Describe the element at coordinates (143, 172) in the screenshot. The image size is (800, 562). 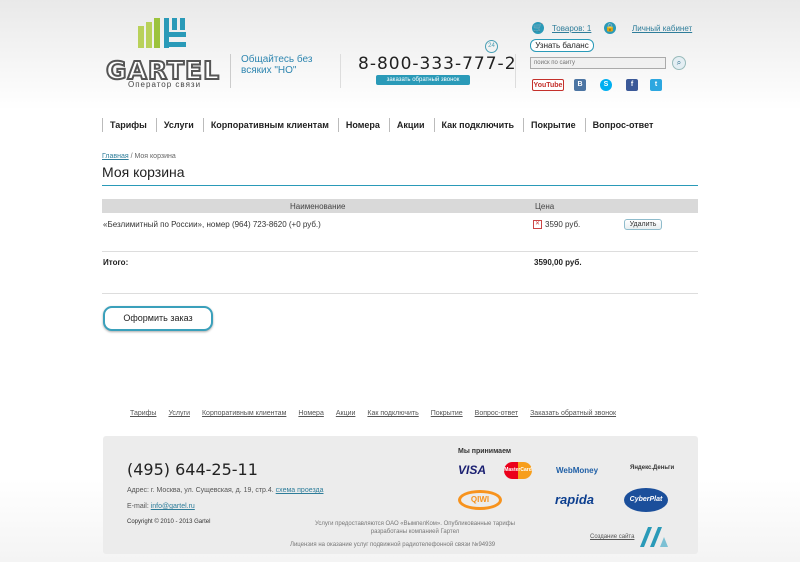
I see `page-title: Моя корзина` at that location.